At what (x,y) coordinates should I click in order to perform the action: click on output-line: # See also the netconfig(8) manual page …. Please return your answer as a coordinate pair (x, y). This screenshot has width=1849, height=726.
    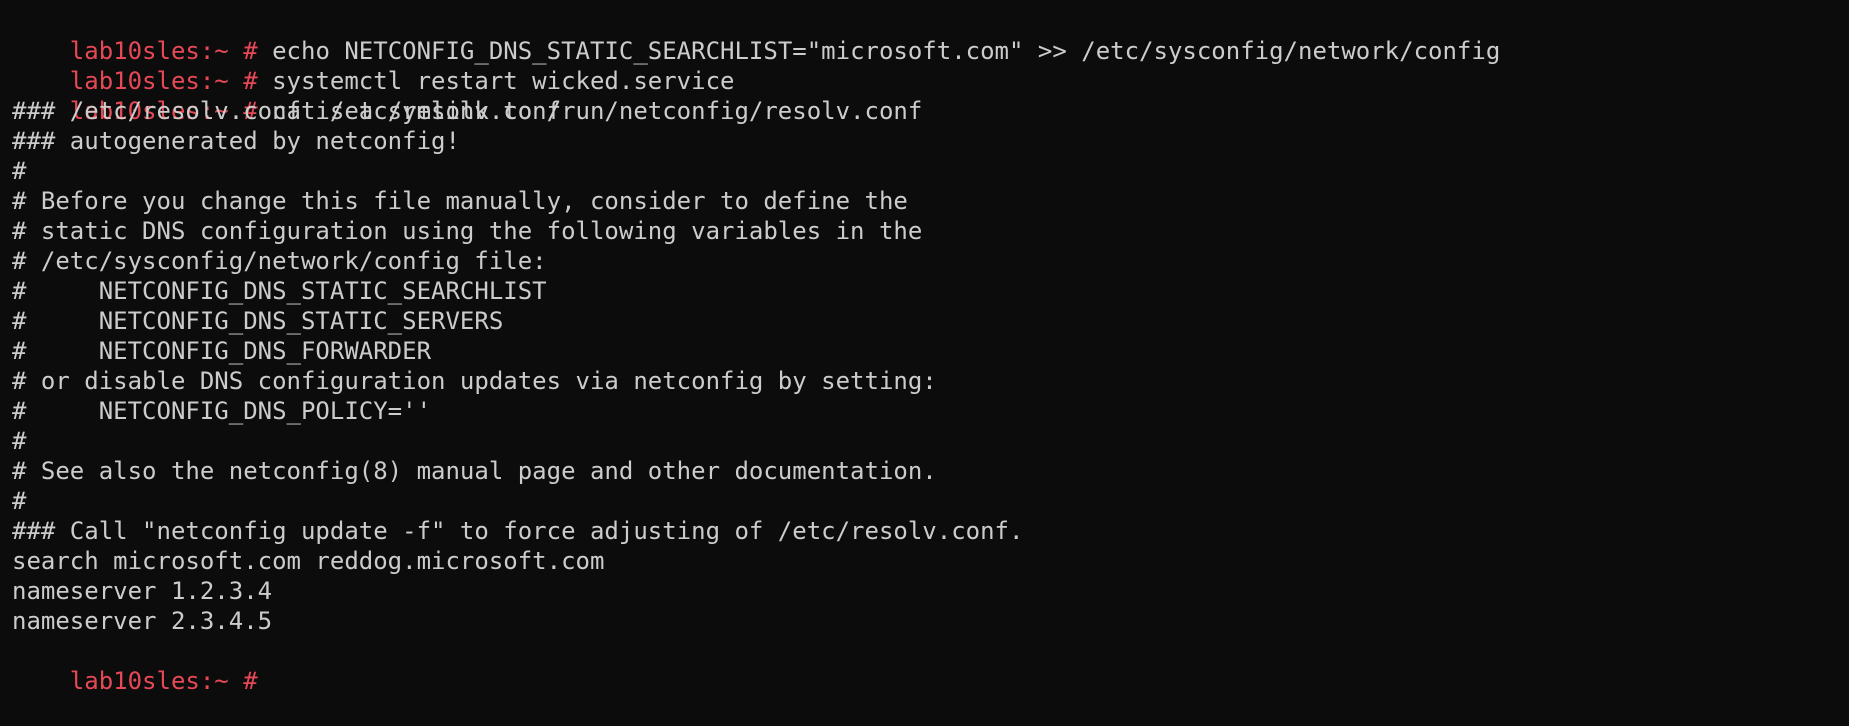
    Looking at the image, I should click on (474, 471).